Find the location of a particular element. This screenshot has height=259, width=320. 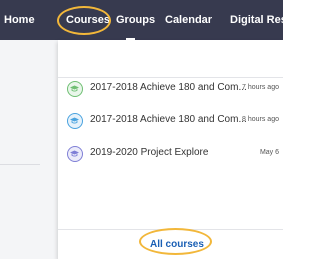

course-updated-time: 8 hours ago is located at coordinates (260, 119).